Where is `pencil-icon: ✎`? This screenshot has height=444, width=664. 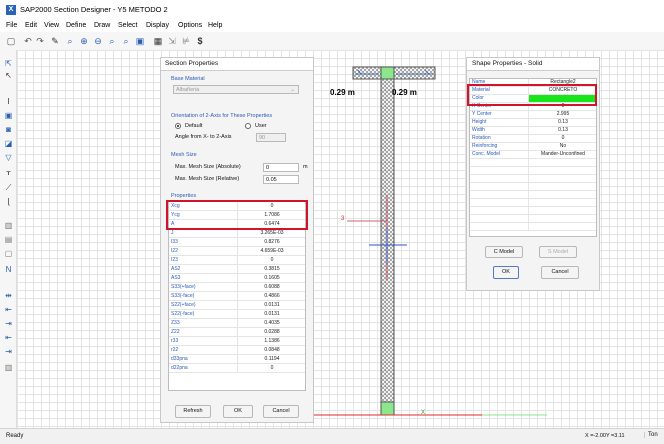 pencil-icon: ✎ is located at coordinates (55, 41).